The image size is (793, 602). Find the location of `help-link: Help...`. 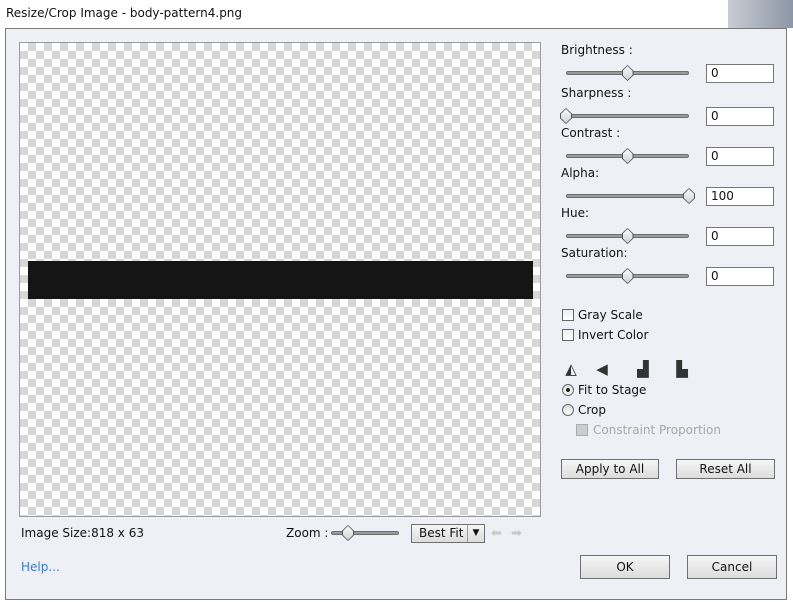

help-link: Help... is located at coordinates (40, 567).